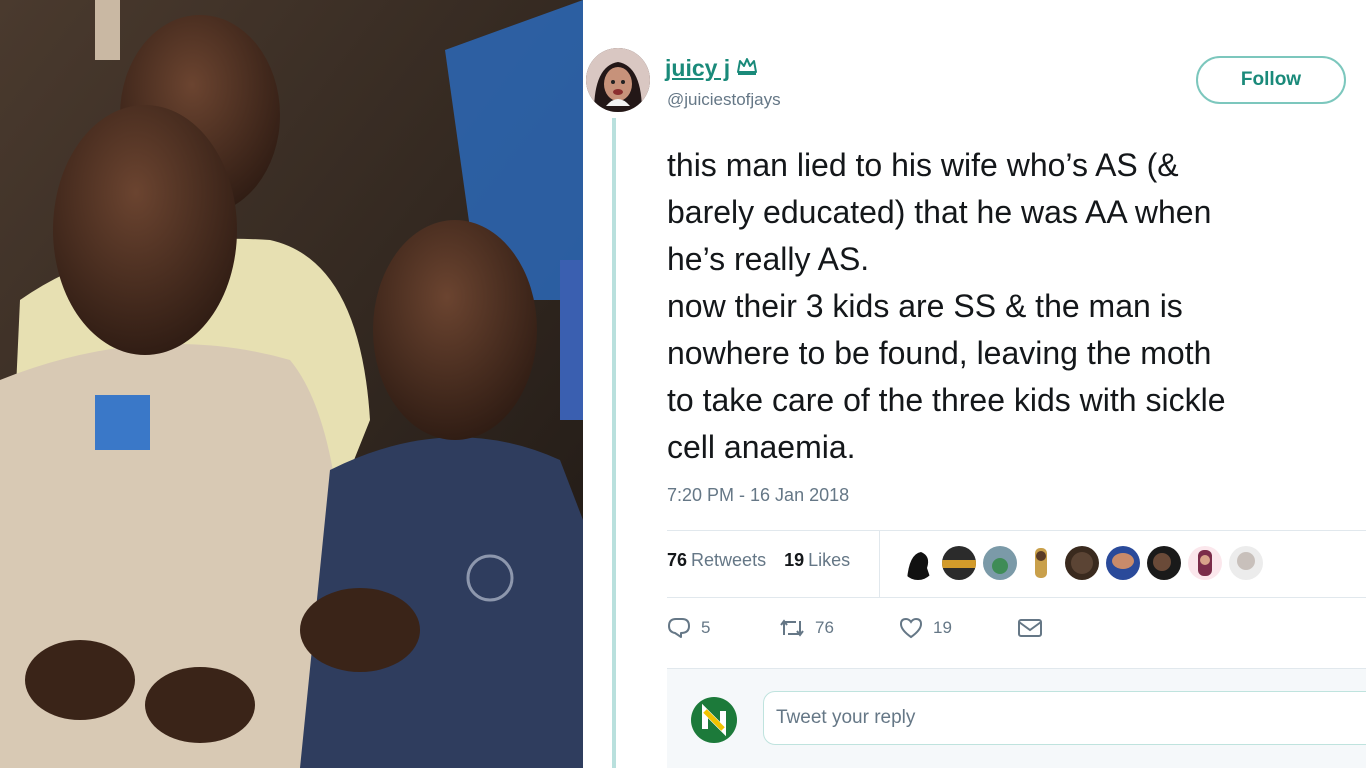 Image resolution: width=1366 pixels, height=768 pixels. I want to click on crown-icon, so click(747, 68).